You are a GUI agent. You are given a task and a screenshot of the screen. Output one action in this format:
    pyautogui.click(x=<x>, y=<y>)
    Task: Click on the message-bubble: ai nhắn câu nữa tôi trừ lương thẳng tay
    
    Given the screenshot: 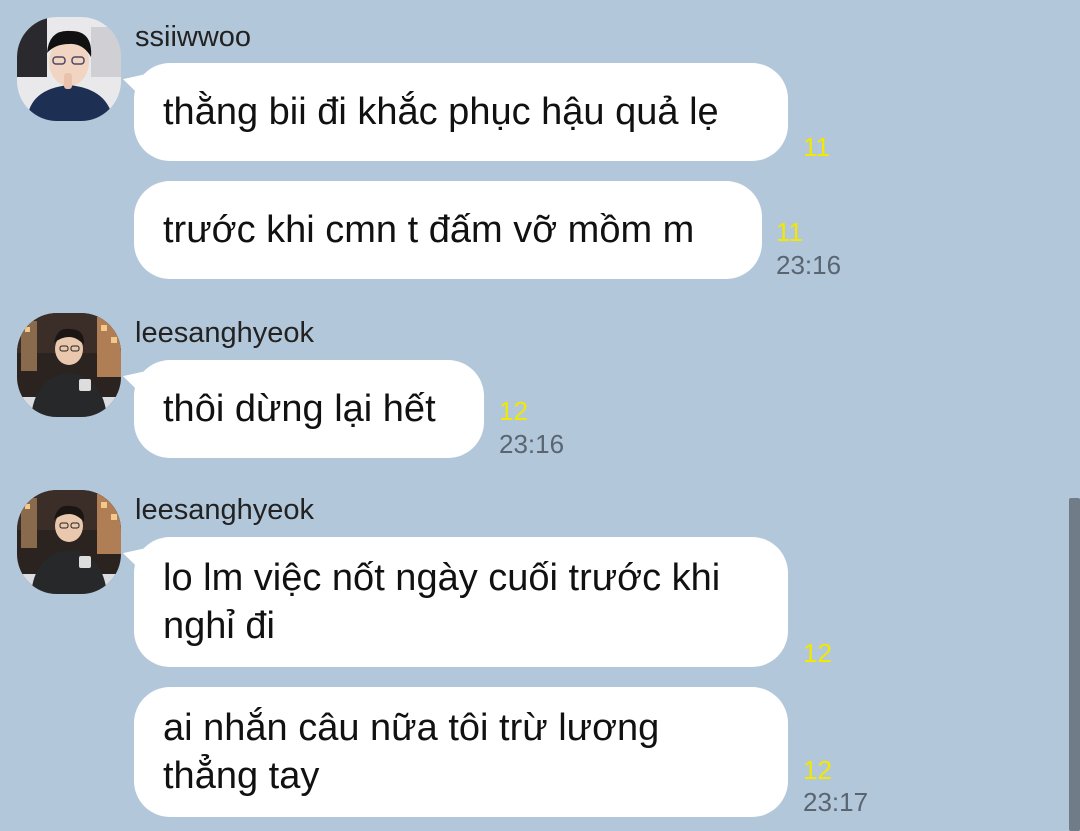 What is the action you would take?
    pyautogui.click(x=461, y=752)
    